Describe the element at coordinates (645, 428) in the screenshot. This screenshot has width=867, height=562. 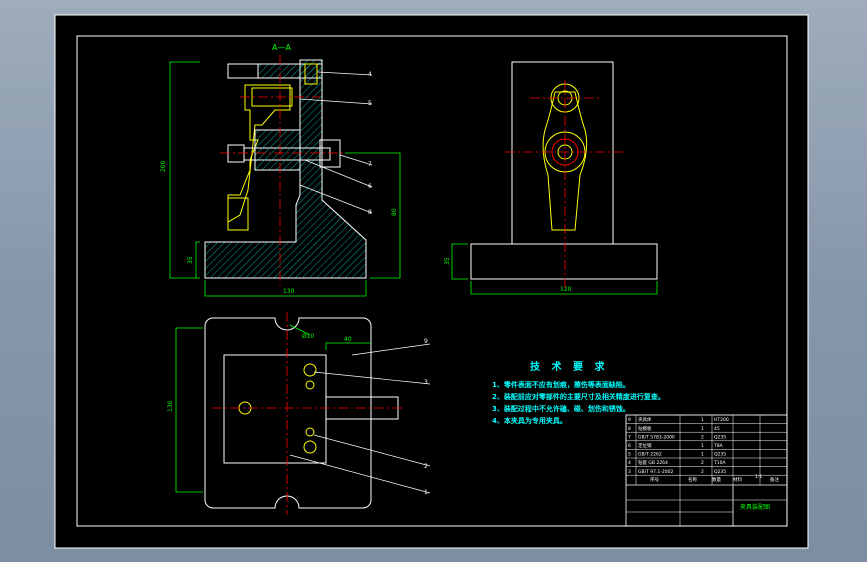
I see `bom-cell: 钻模板` at that location.